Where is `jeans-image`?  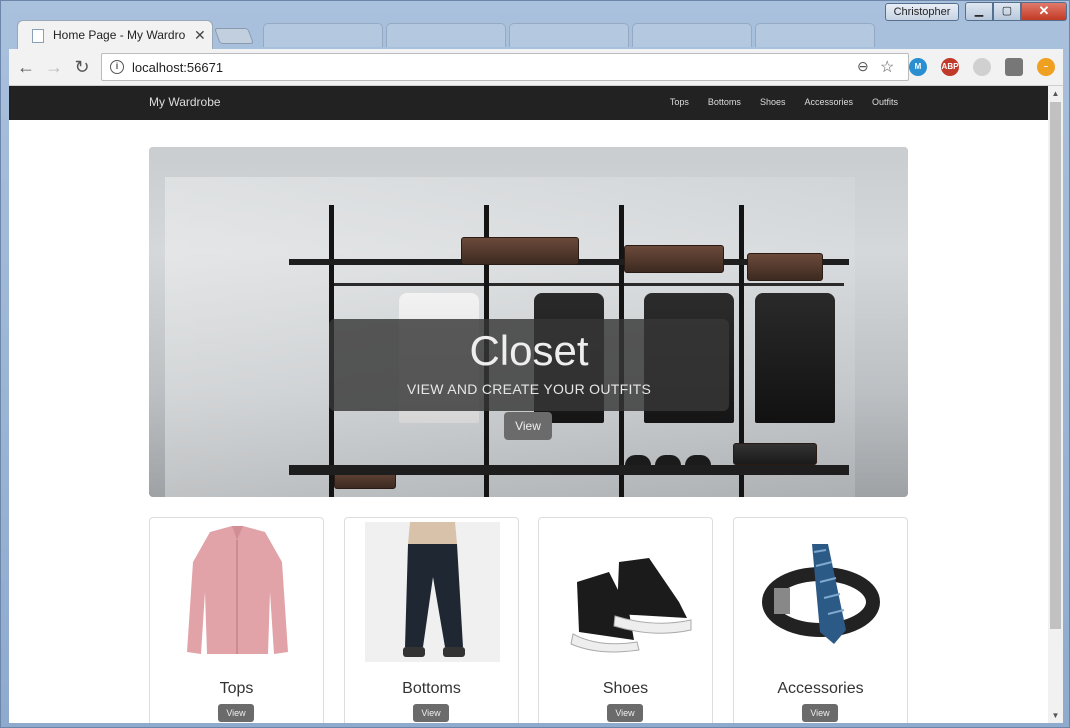
jeans-image is located at coordinates (432, 592).